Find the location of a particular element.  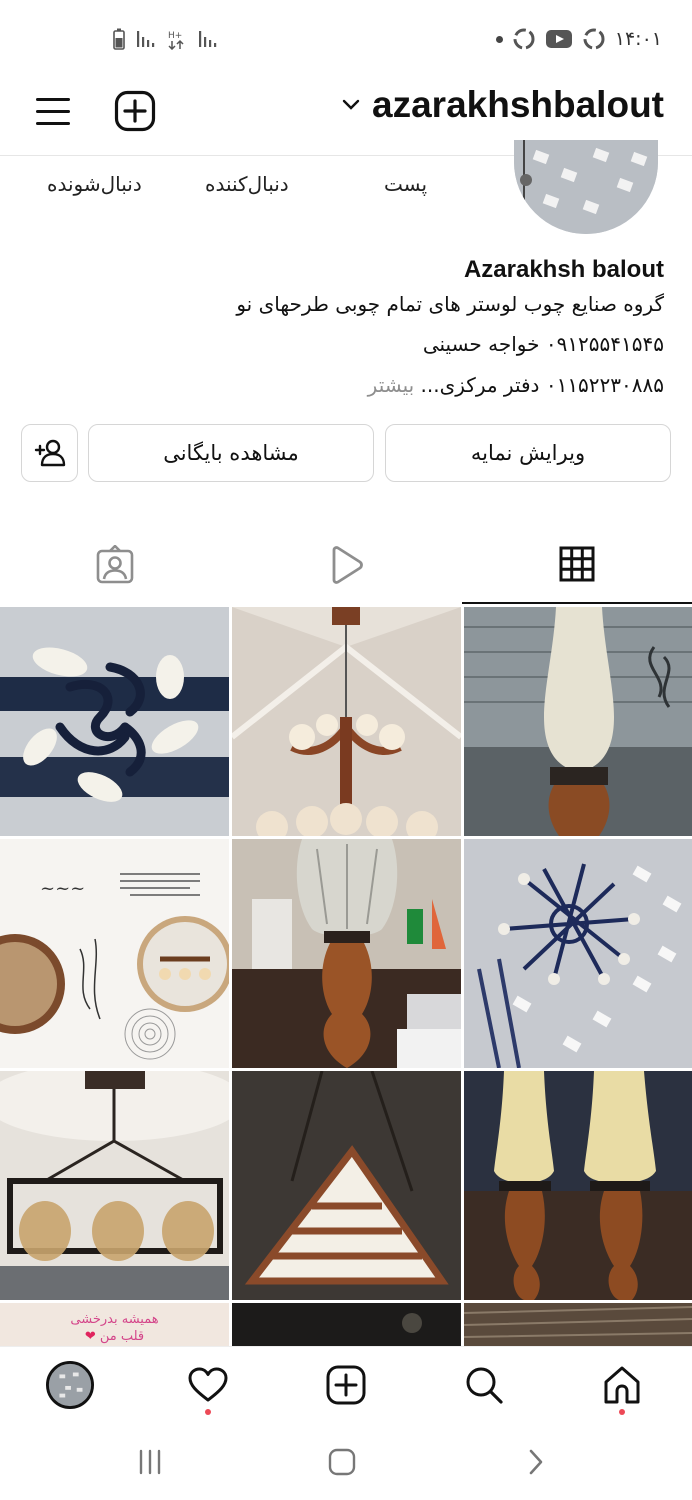

bio-line-3: ۰۱۱۵۲۲۳۰۸۸۵ دفتر مرکزی... بیشتر is located at coordinates (516, 385).